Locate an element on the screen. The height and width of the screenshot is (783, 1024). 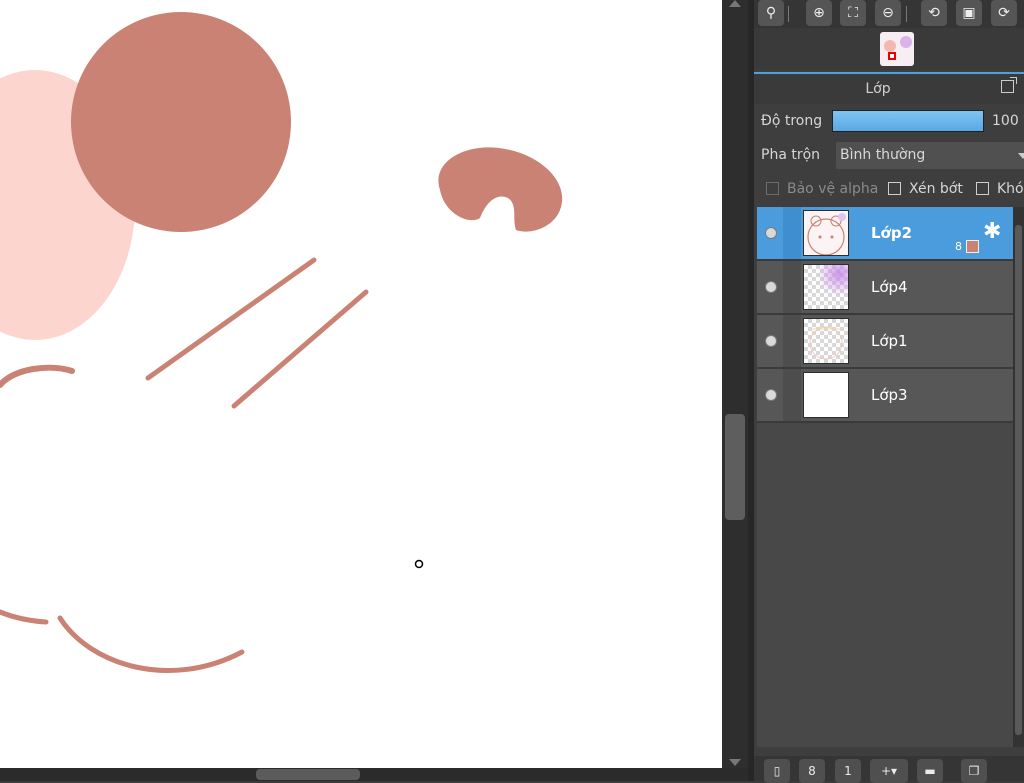
navigator-preview is located at coordinates (889, 49).